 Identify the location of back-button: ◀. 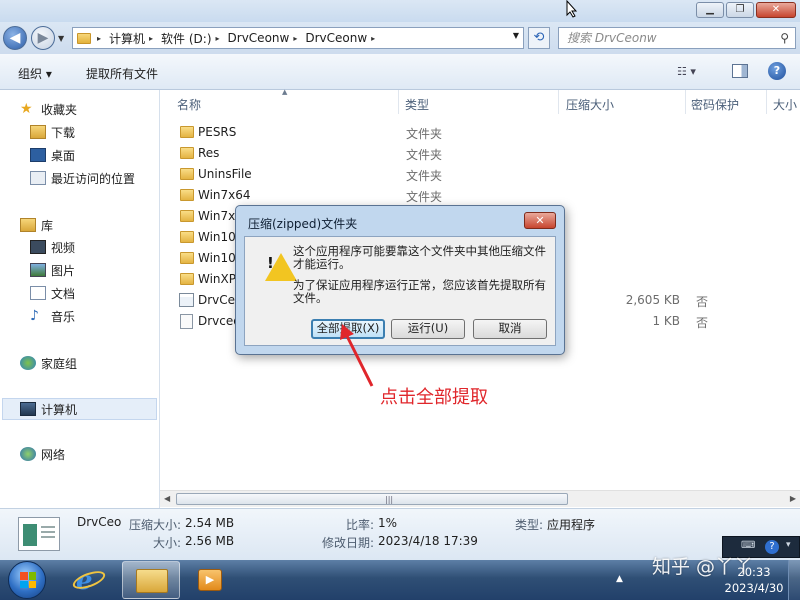
(15, 38).